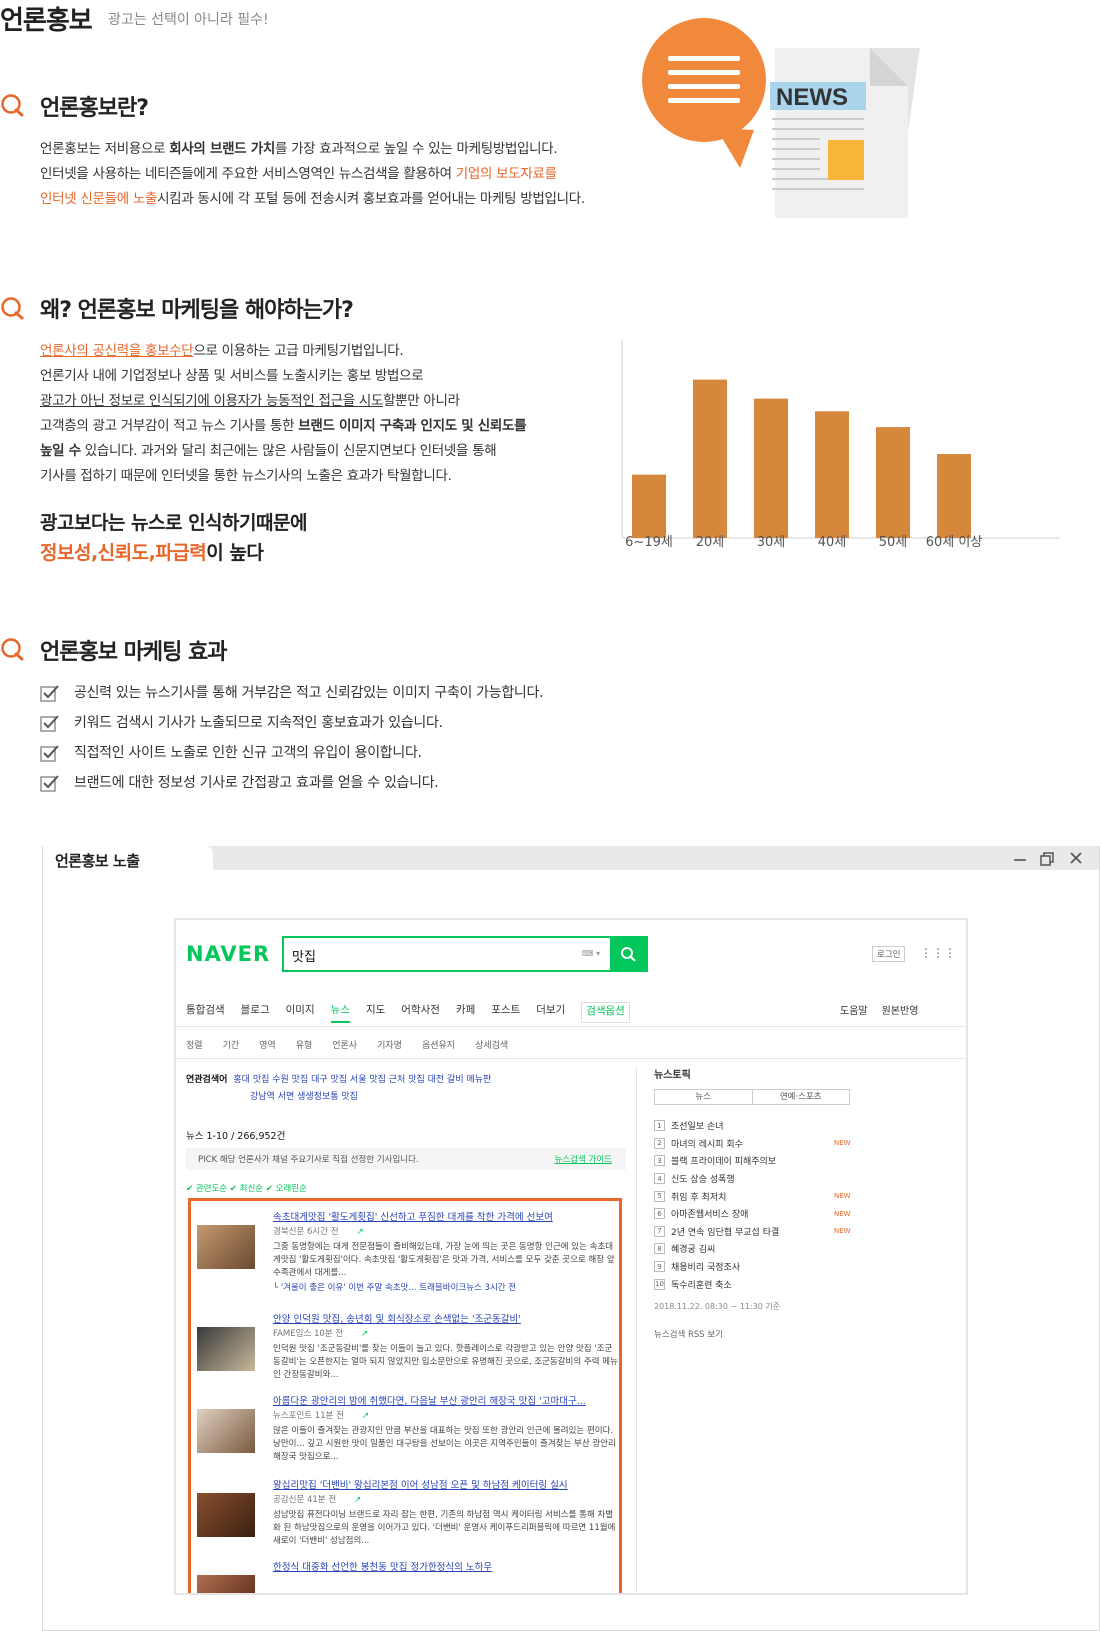 The height and width of the screenshot is (1631, 1100). I want to click on topic-text: 취임 후 최저치, so click(698, 1196).